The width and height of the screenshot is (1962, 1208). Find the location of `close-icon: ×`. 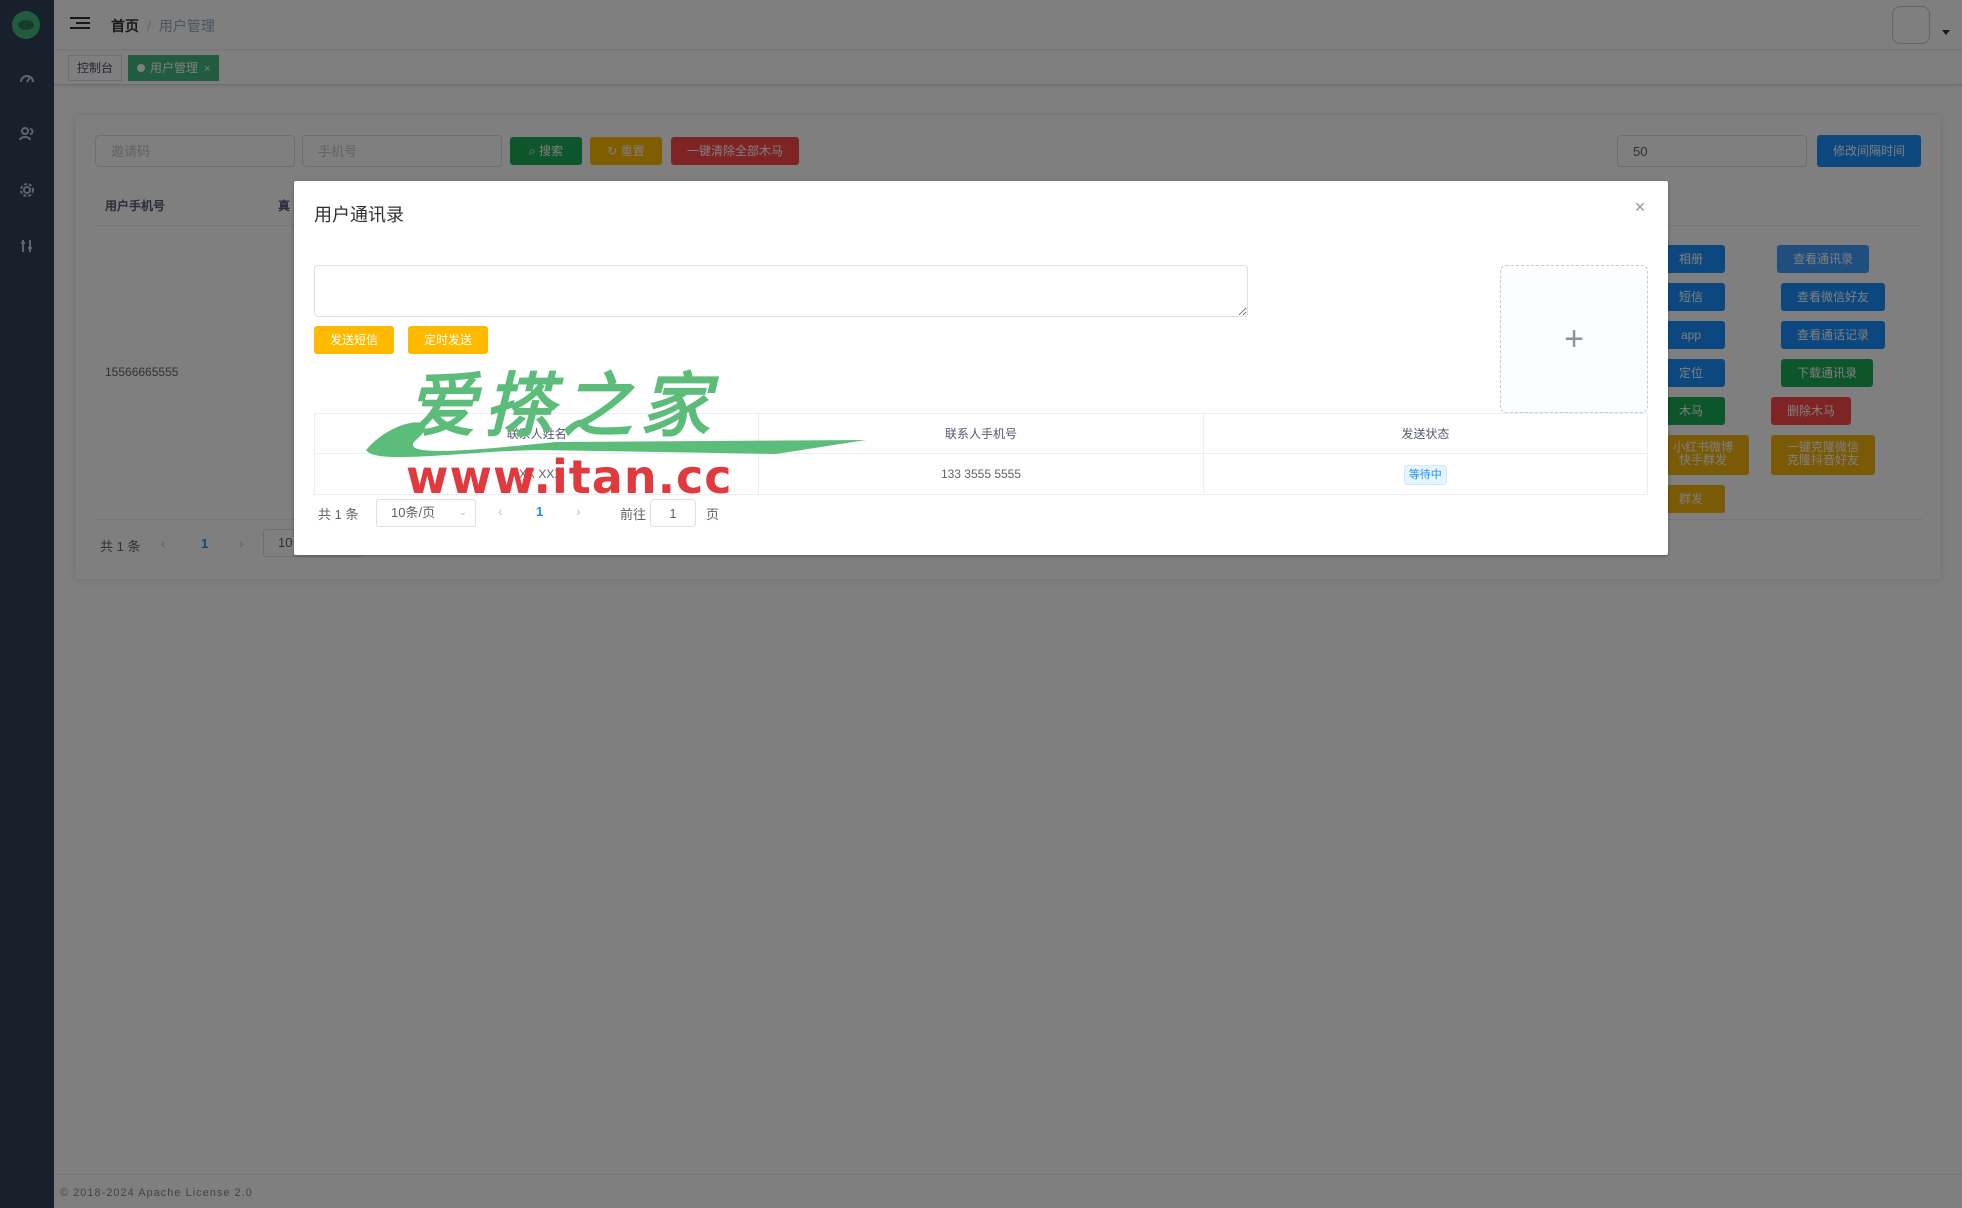

close-icon: × is located at coordinates (1640, 207).